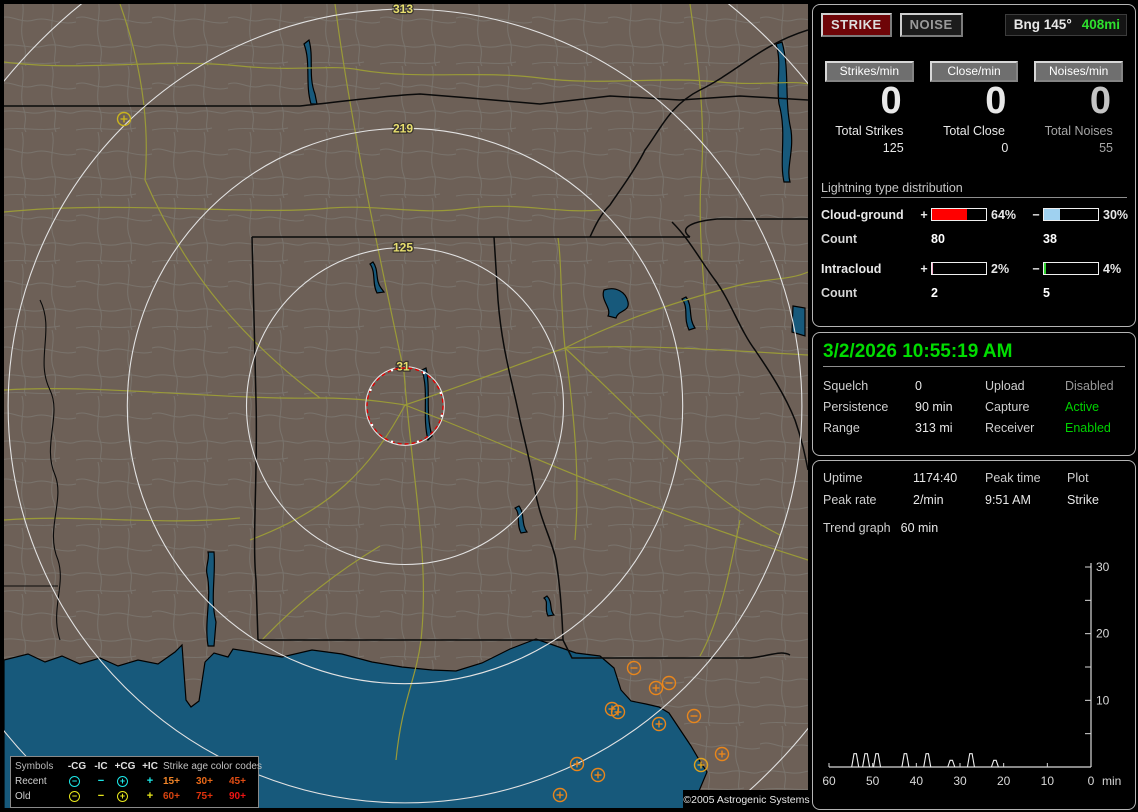 The height and width of the screenshot is (812, 1138). I want to click on bearing-label: Bng 145°, so click(1042, 24).